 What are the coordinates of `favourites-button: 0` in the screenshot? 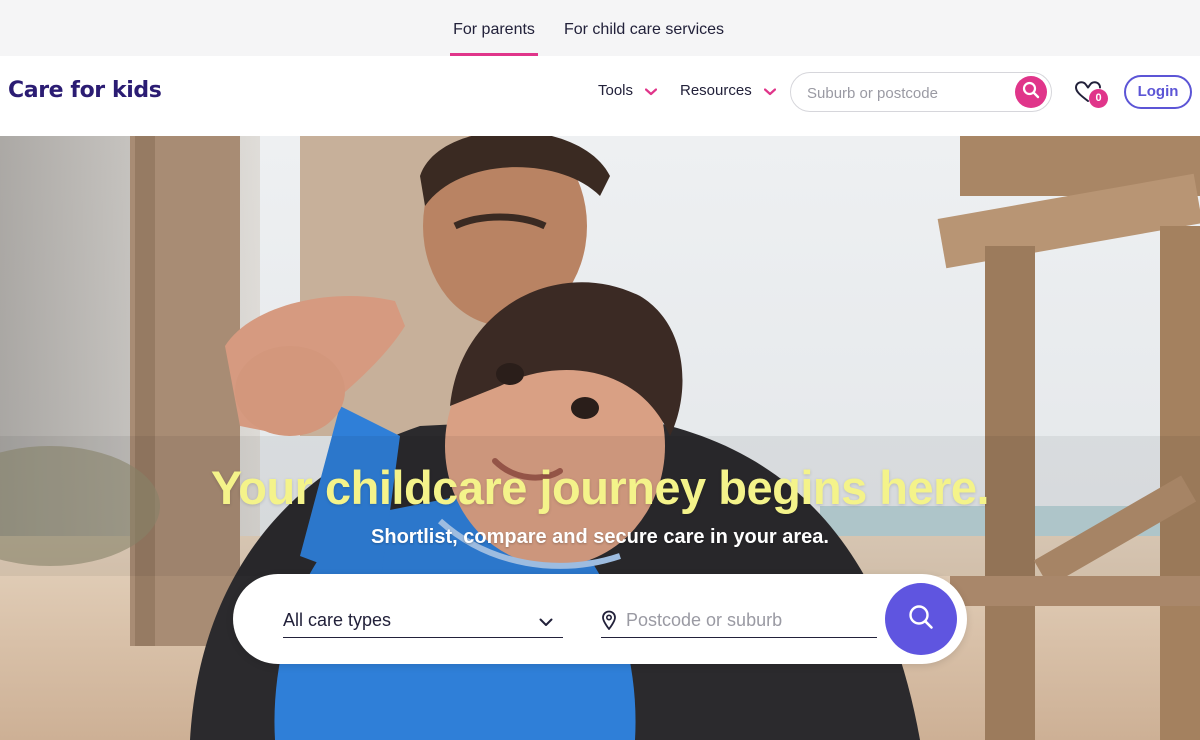 It's located at (1092, 95).